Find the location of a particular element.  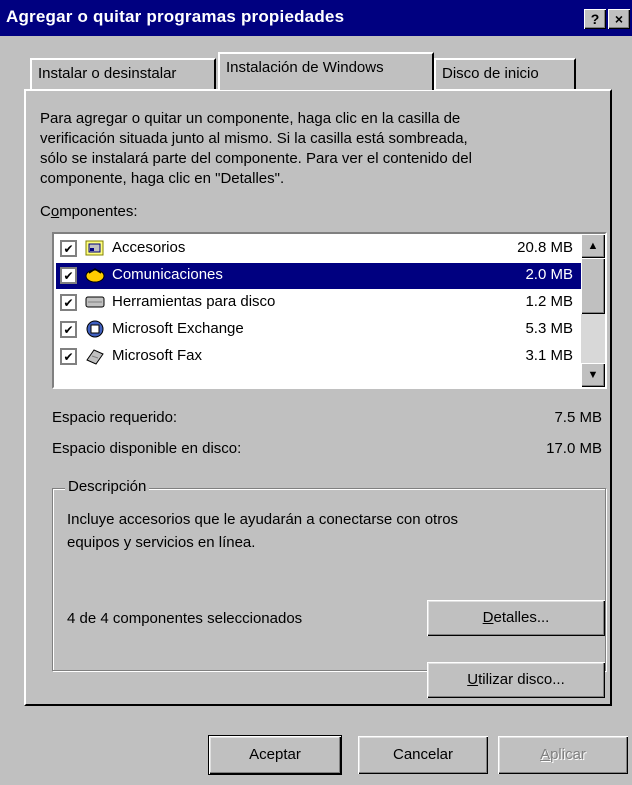

disk-tools-icon is located at coordinates (95, 302).